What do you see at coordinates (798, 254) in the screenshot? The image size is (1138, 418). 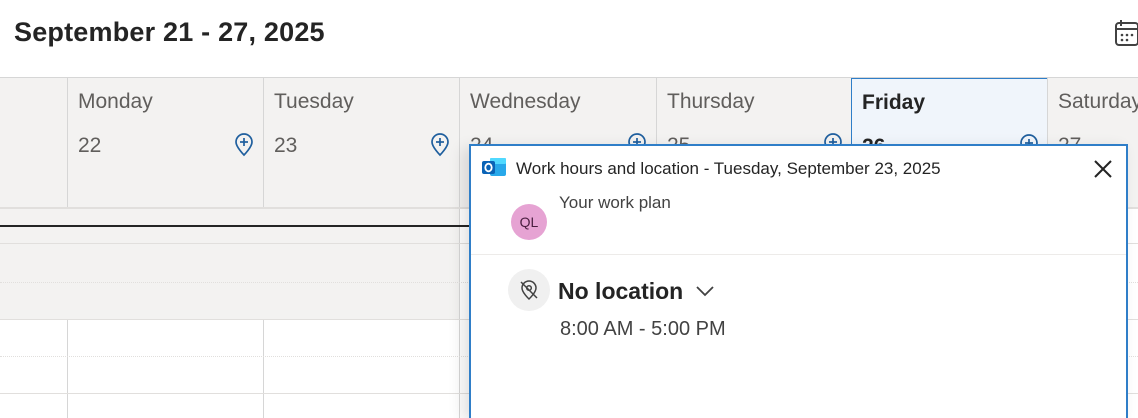 I see `popup-divider` at bounding box center [798, 254].